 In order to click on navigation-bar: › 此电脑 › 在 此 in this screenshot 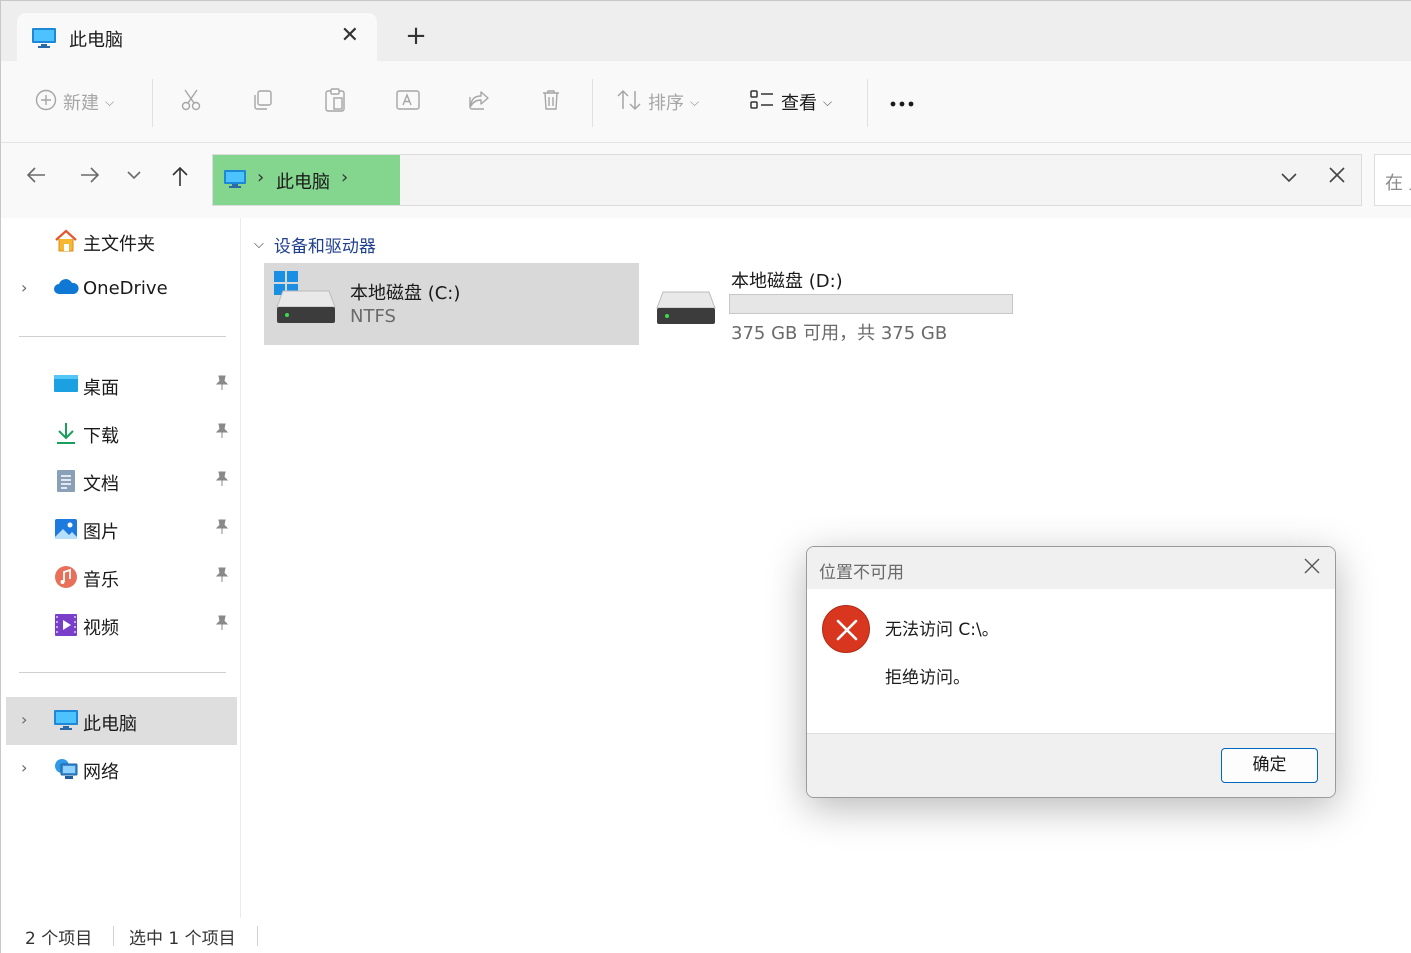, I will do `click(706, 180)`.